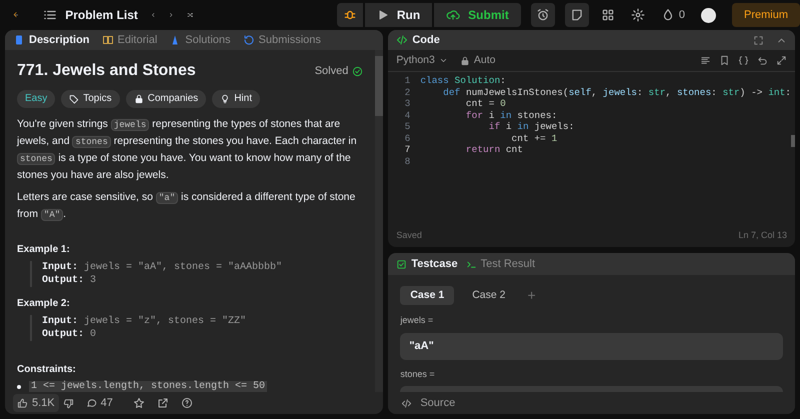  Describe the element at coordinates (591, 346) in the screenshot. I see `parameter-value-field: "aA"` at that location.